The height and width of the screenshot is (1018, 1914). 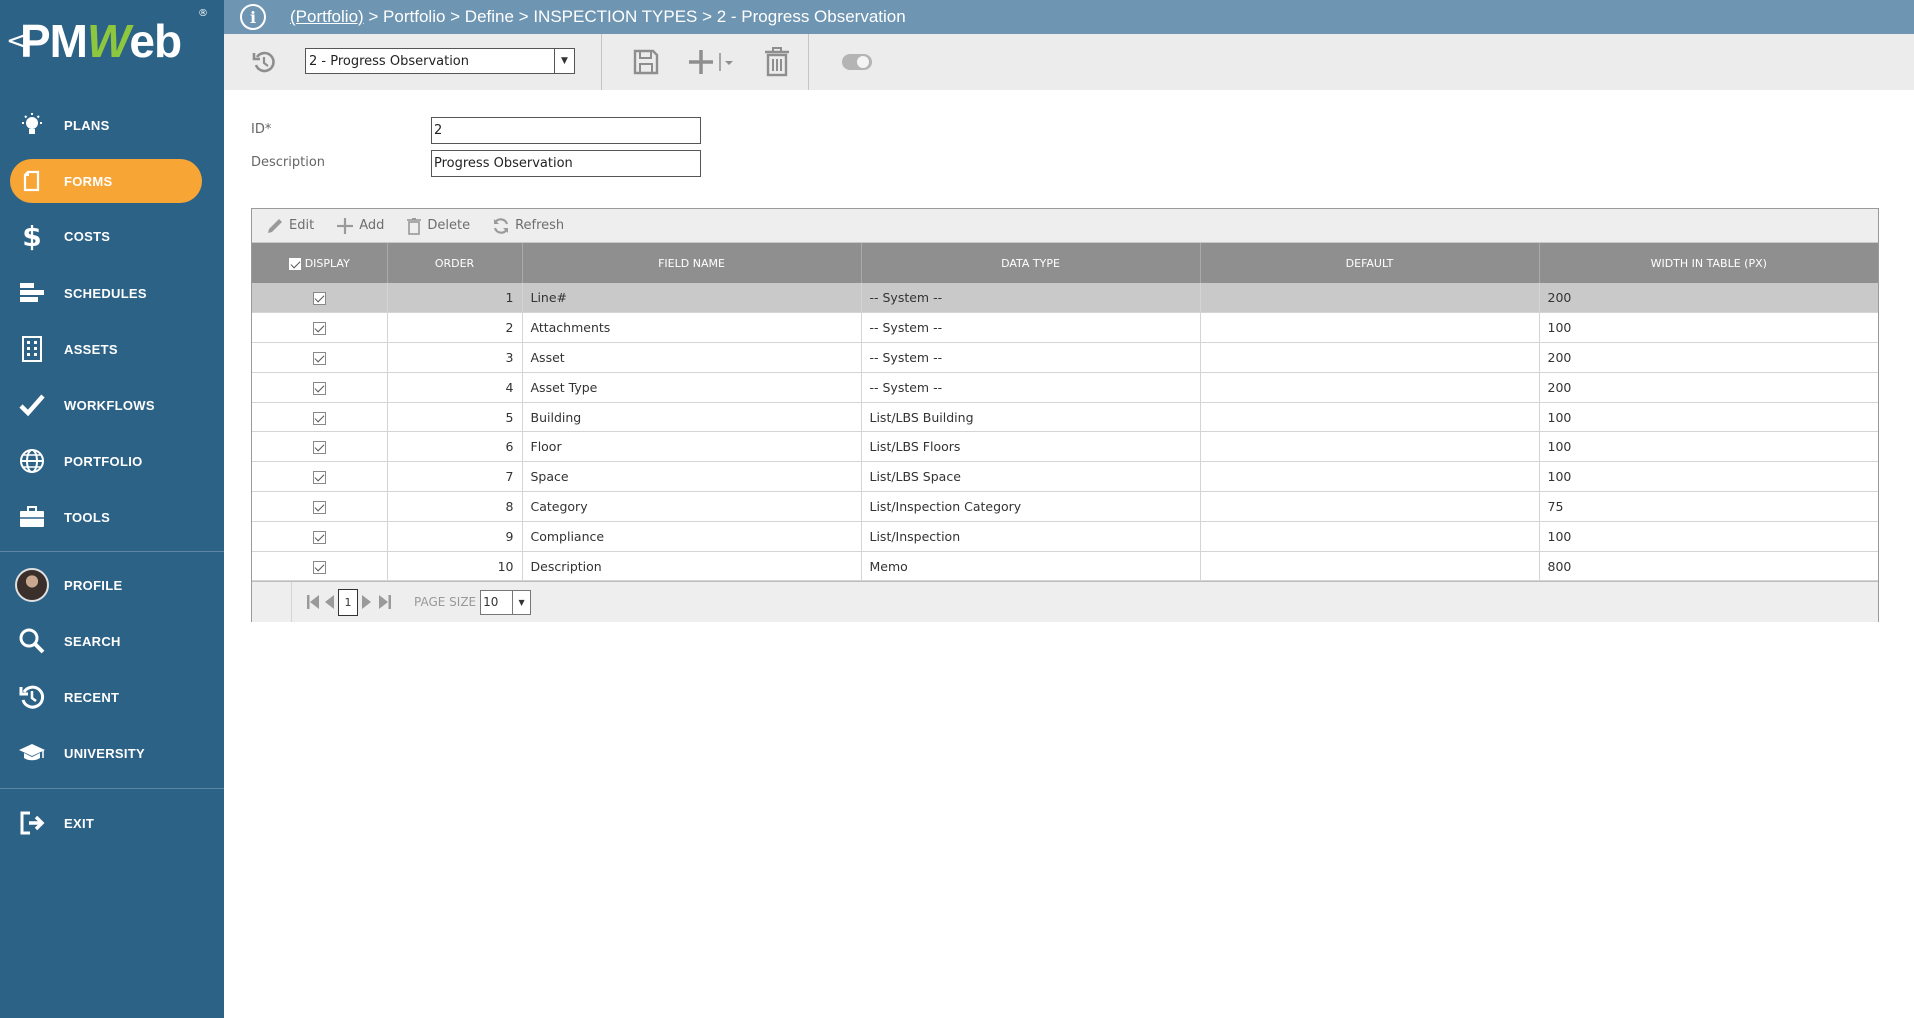 I want to click on sidebar-item-plans: PLANS, so click(x=106, y=125).